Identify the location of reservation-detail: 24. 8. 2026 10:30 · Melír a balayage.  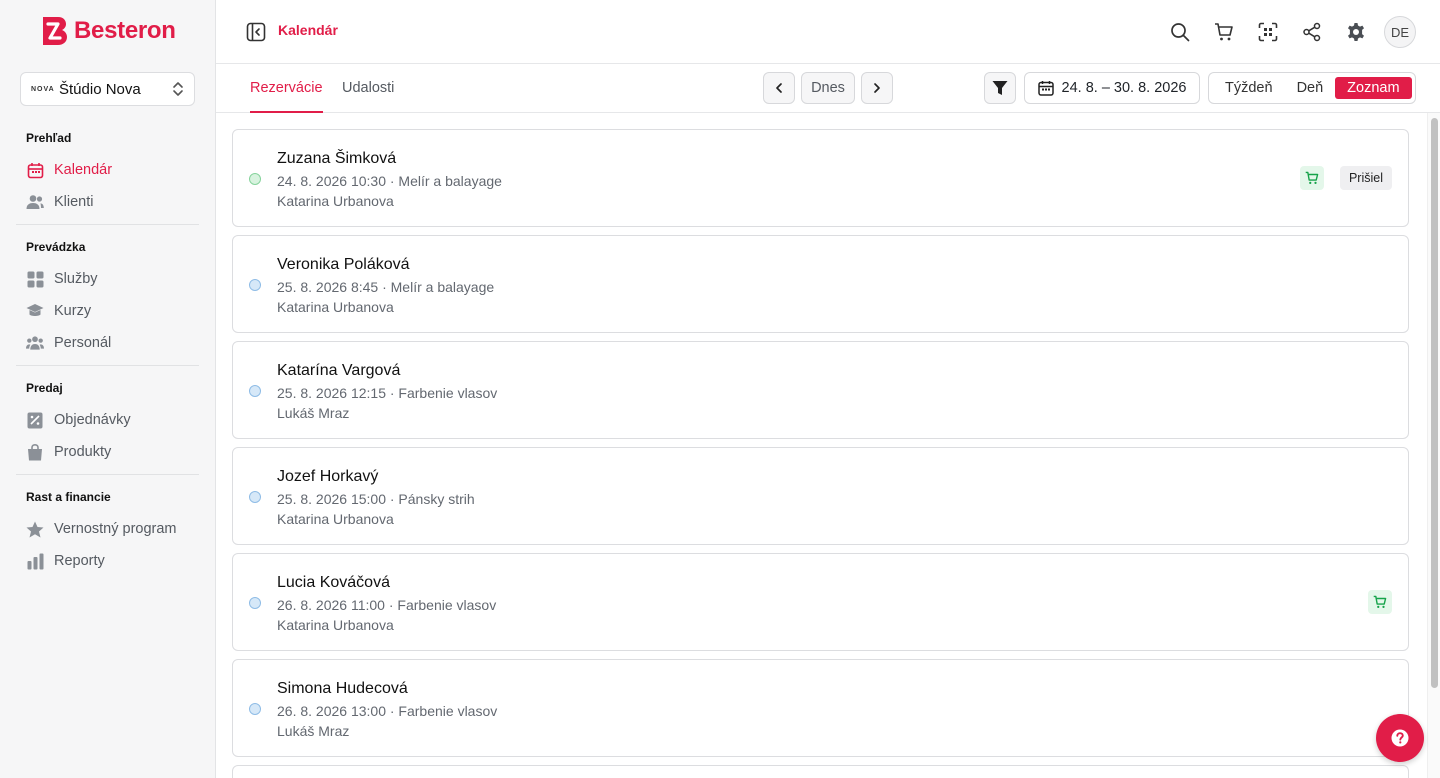
(389, 181).